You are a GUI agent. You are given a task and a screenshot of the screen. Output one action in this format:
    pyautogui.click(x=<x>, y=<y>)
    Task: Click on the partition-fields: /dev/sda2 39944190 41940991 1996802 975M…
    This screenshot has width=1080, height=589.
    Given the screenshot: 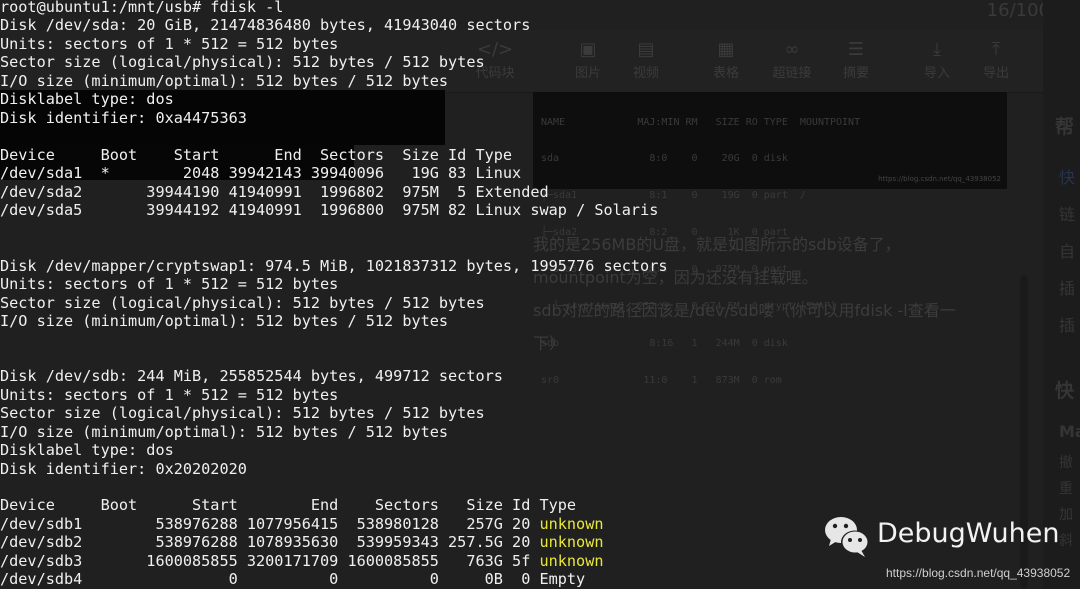 What is the action you would take?
    pyautogui.click(x=238, y=191)
    